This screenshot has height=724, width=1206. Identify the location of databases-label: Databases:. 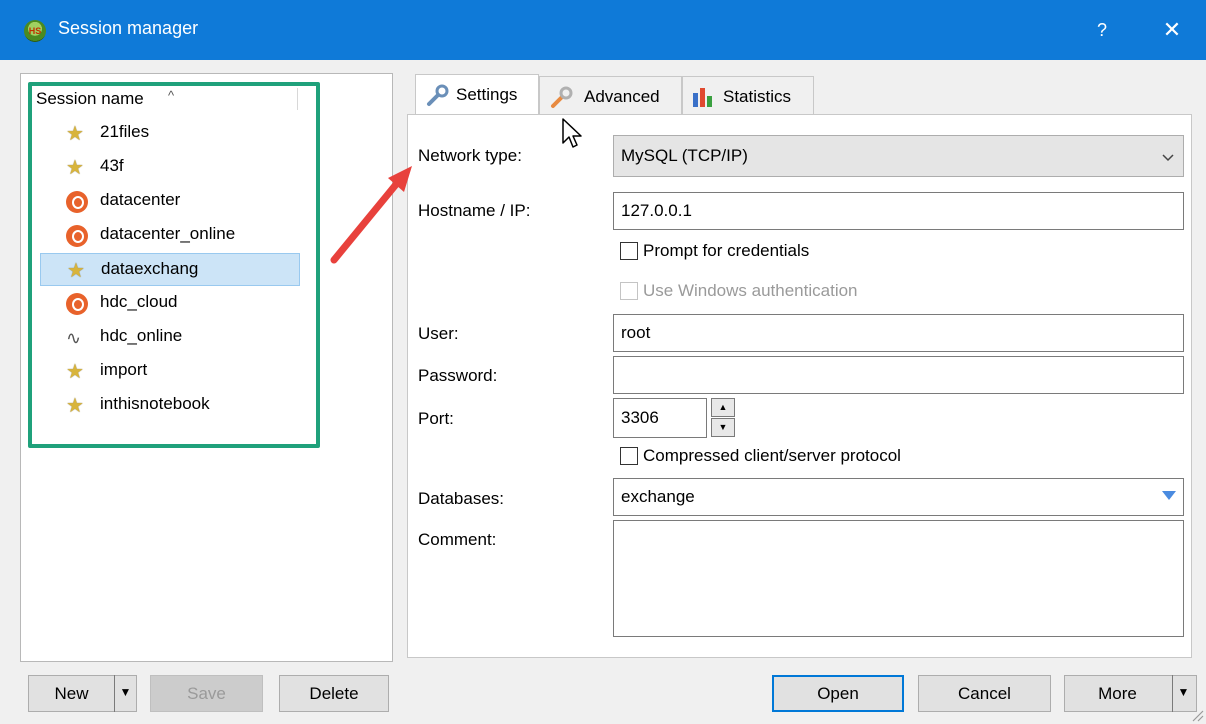
(461, 498).